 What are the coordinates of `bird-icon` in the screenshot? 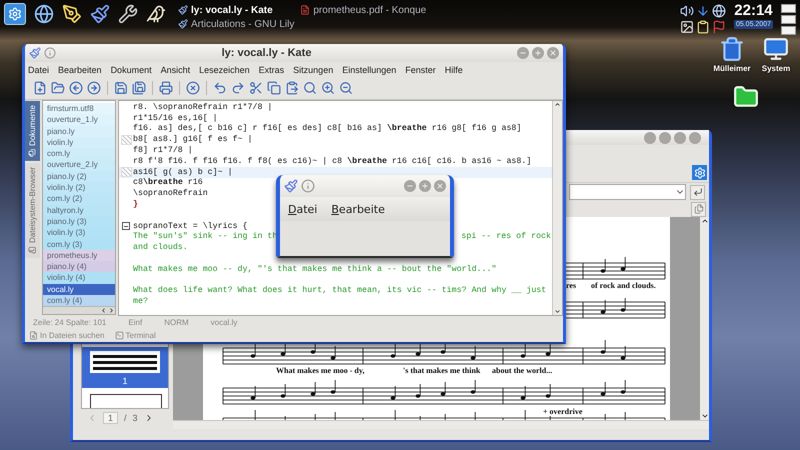 It's located at (156, 14).